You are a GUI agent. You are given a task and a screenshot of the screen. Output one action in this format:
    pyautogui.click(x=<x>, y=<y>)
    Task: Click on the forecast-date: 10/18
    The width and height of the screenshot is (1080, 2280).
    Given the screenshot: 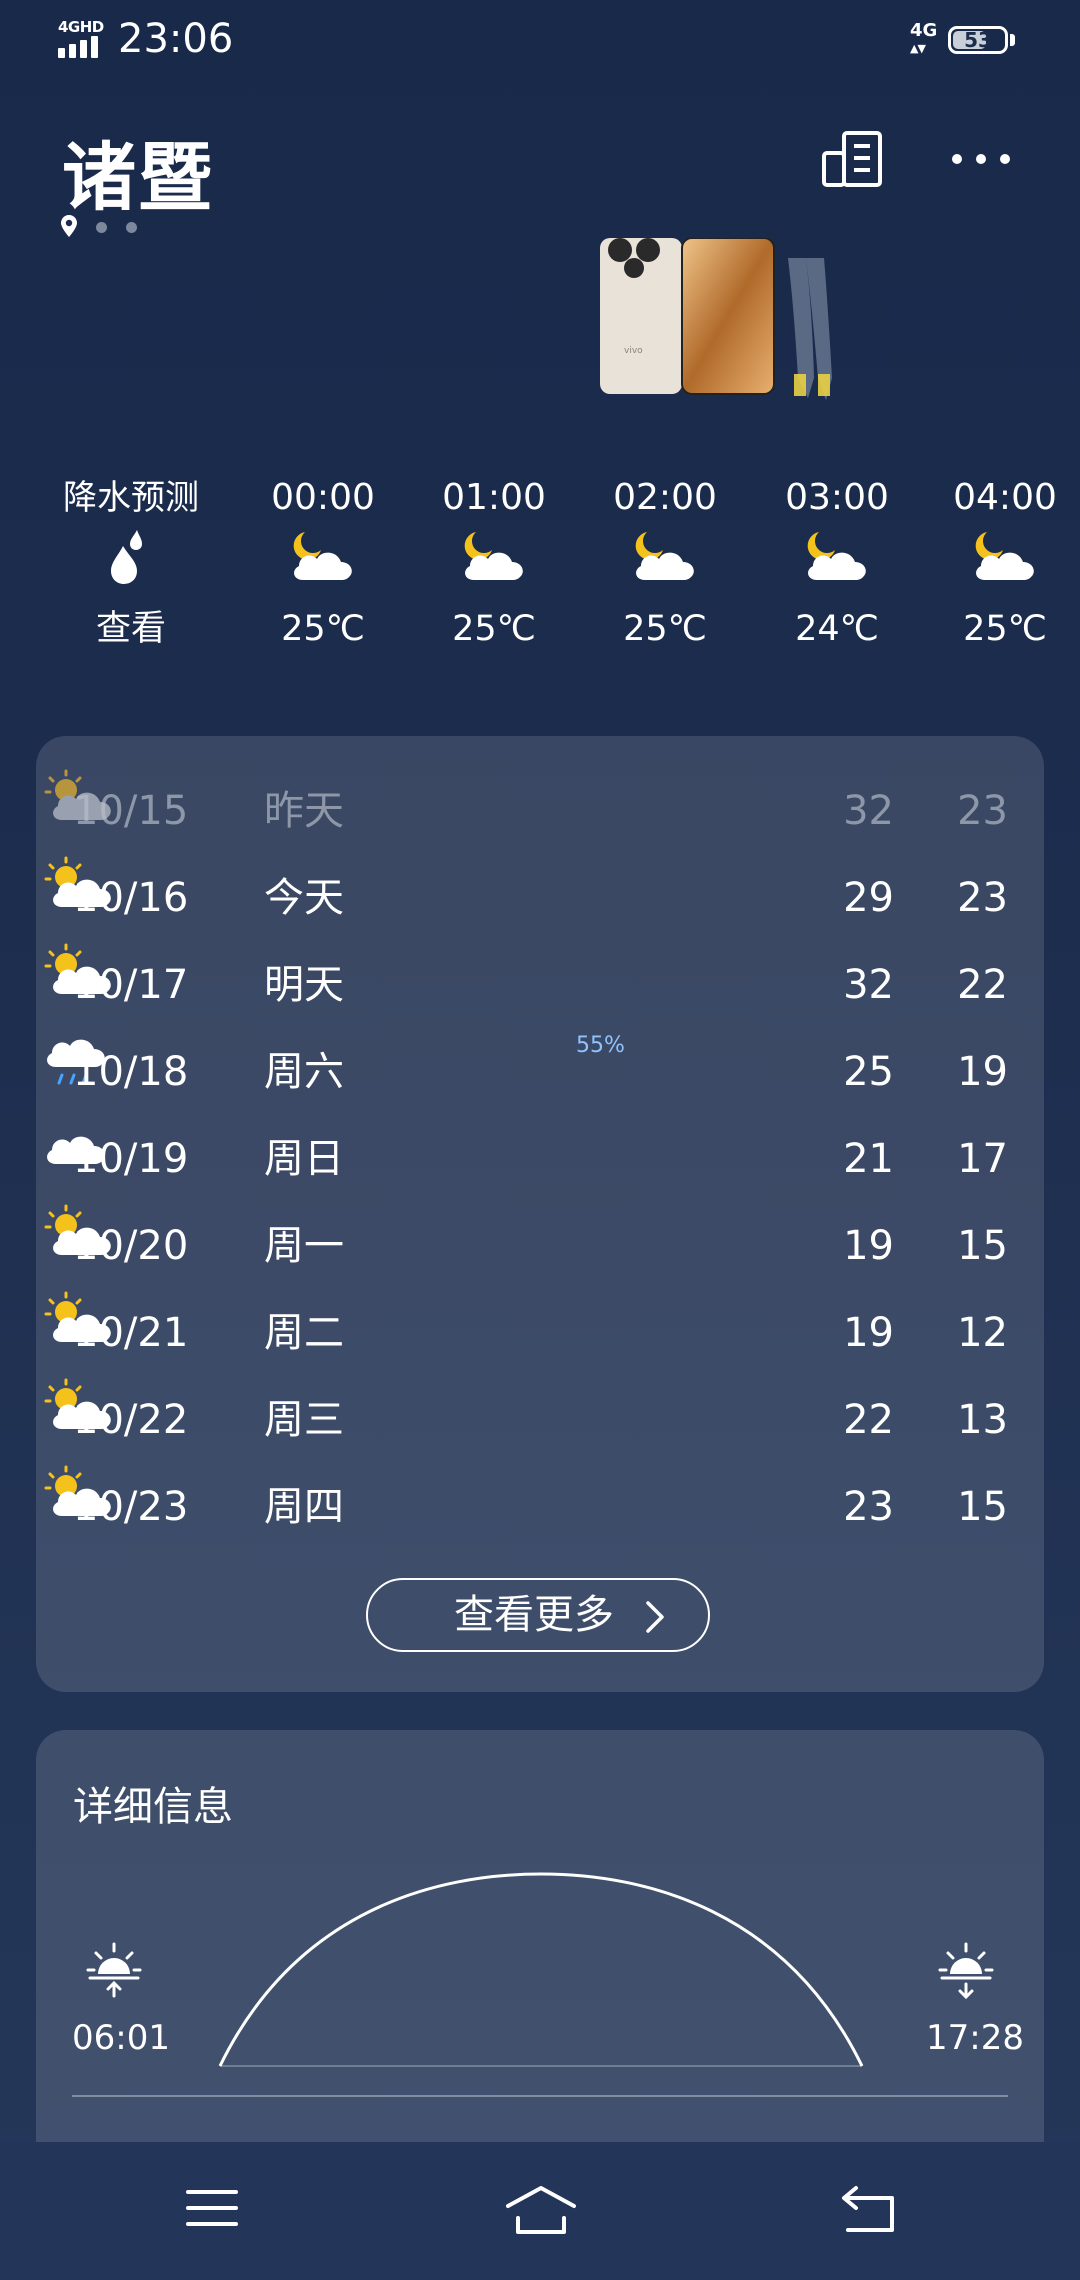 What is the action you would take?
    pyautogui.click(x=131, y=1072)
    